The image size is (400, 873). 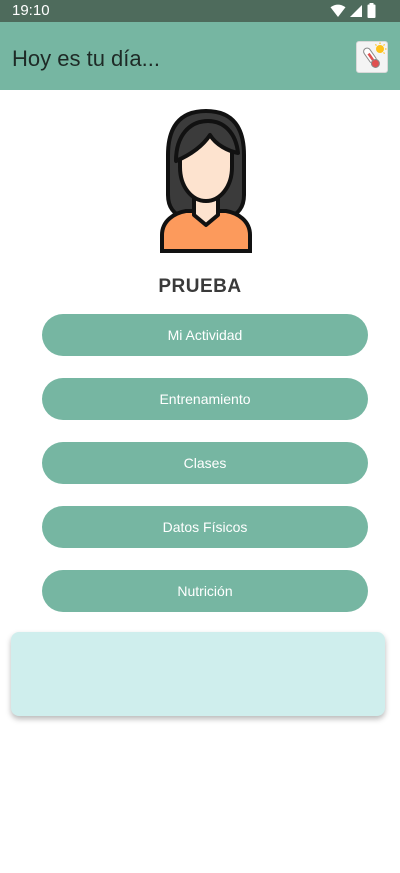 What do you see at coordinates (205, 591) in the screenshot?
I see `nutricion-button: Nutrición` at bounding box center [205, 591].